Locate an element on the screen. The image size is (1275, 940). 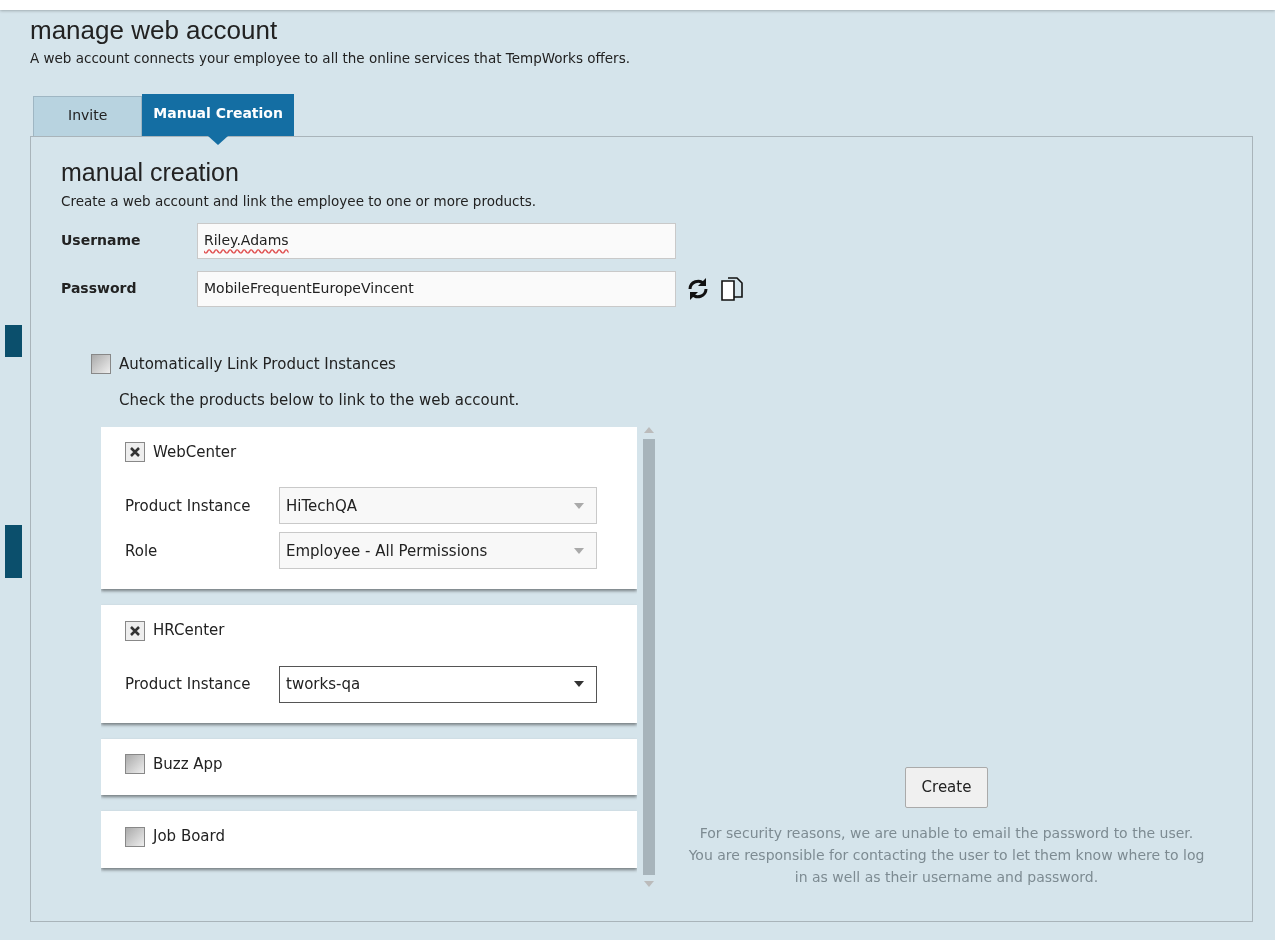
field-label: Role is located at coordinates (142, 551).